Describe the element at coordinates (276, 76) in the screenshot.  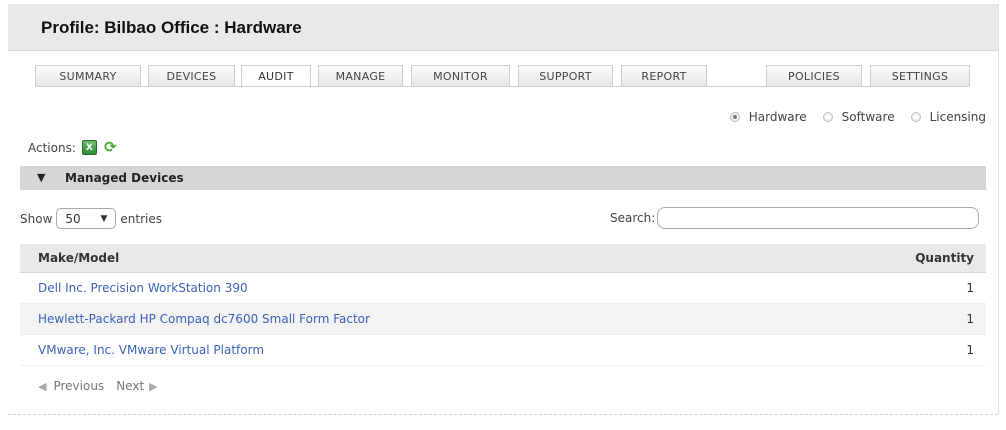
I see `tab-audit: AUDIT` at that location.